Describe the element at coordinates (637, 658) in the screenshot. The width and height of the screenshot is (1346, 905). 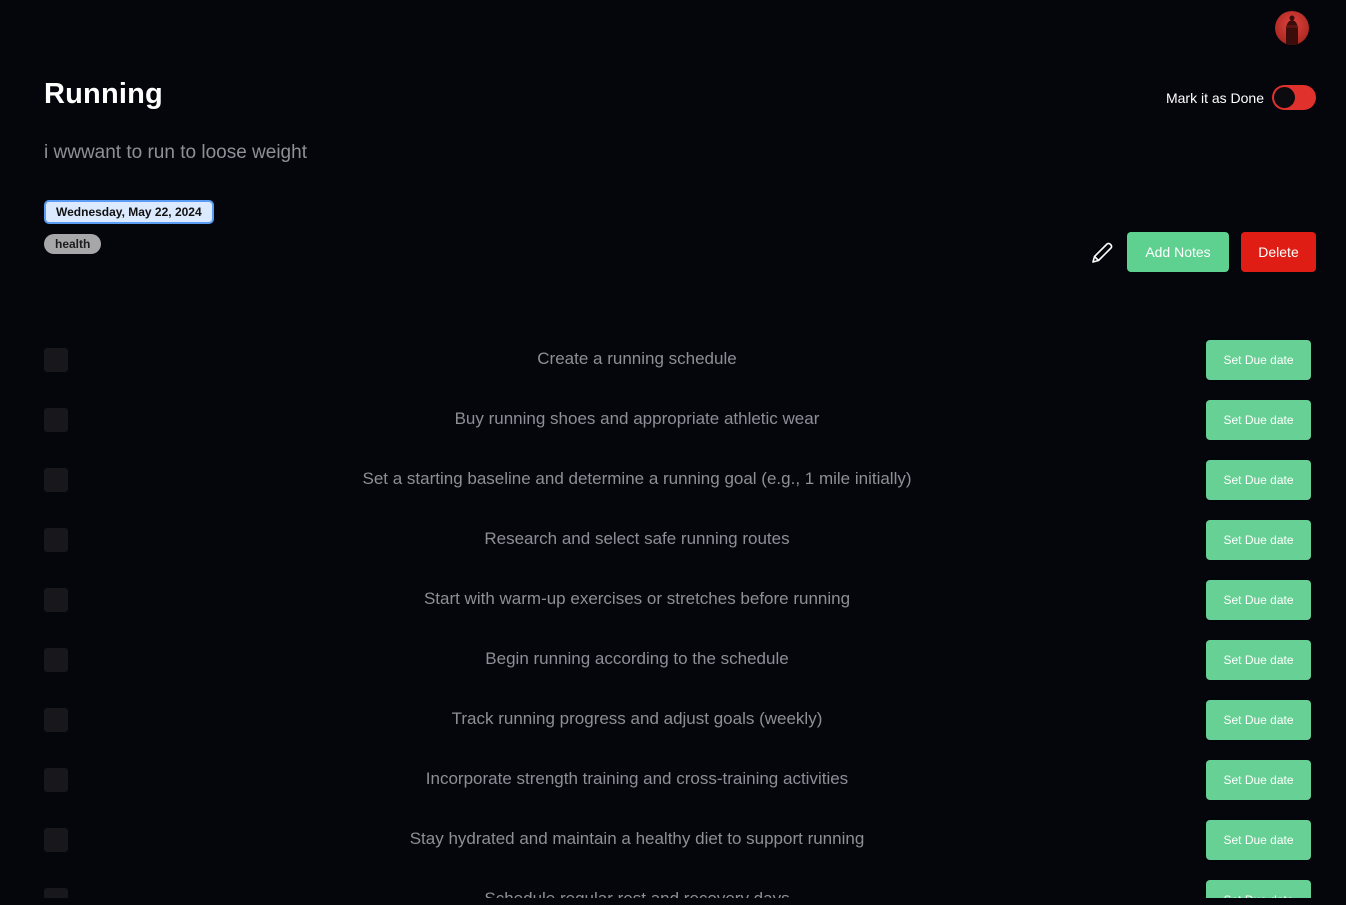
I see `task-text: Begin running according to the schedule` at that location.